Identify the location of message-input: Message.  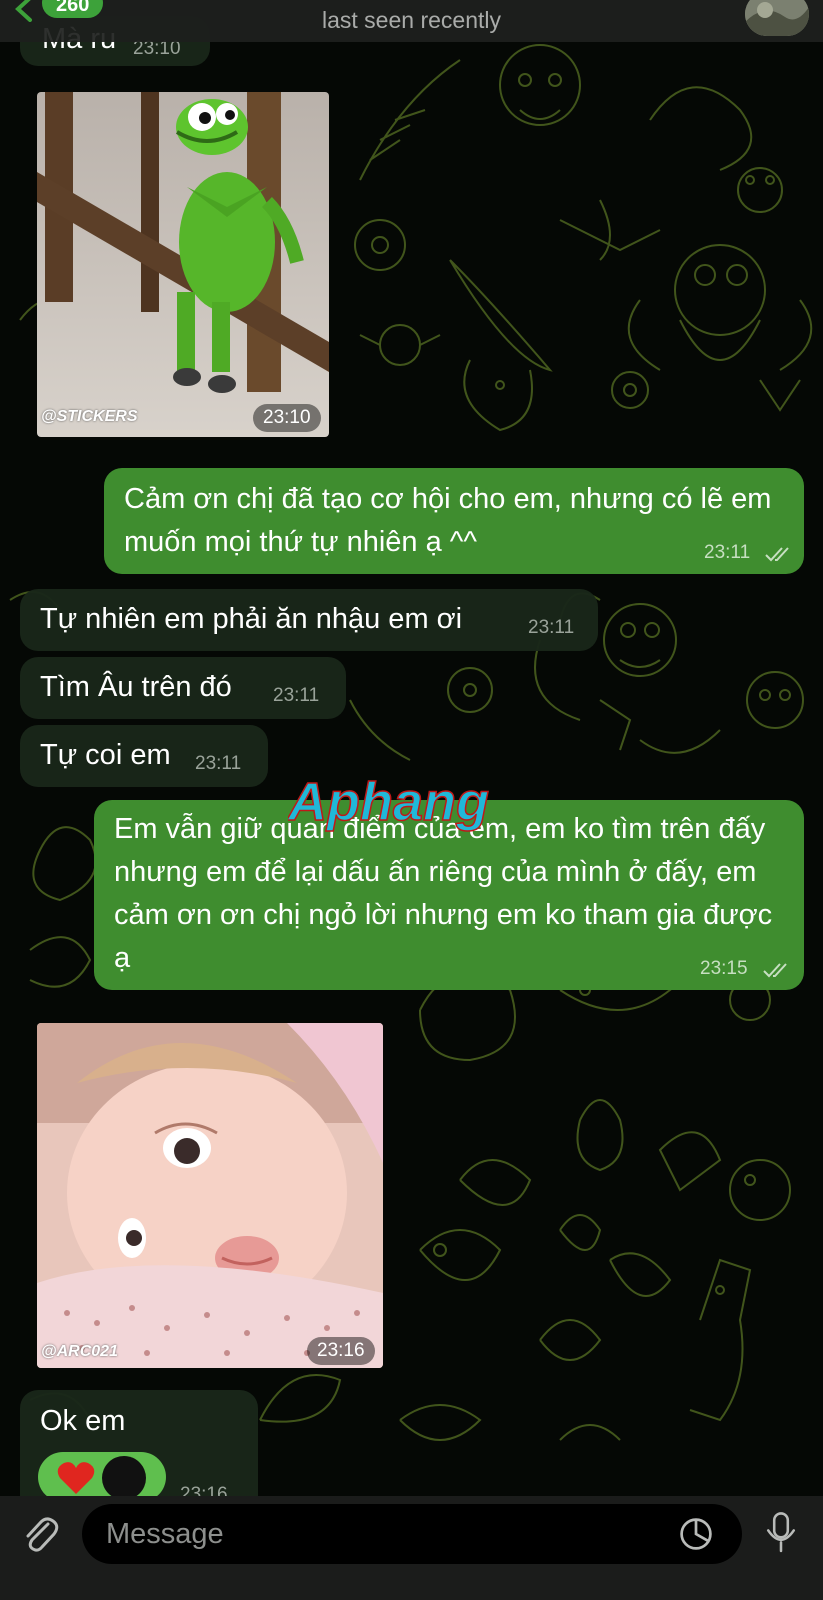
(412, 1534).